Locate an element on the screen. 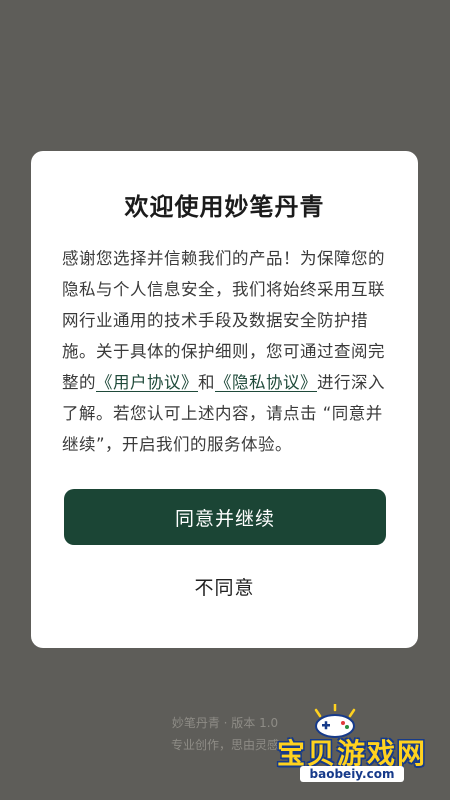 Image resolution: width=450 pixels, height=800 pixels. user-agreement-link: 《用户协议》 is located at coordinates (147, 382).